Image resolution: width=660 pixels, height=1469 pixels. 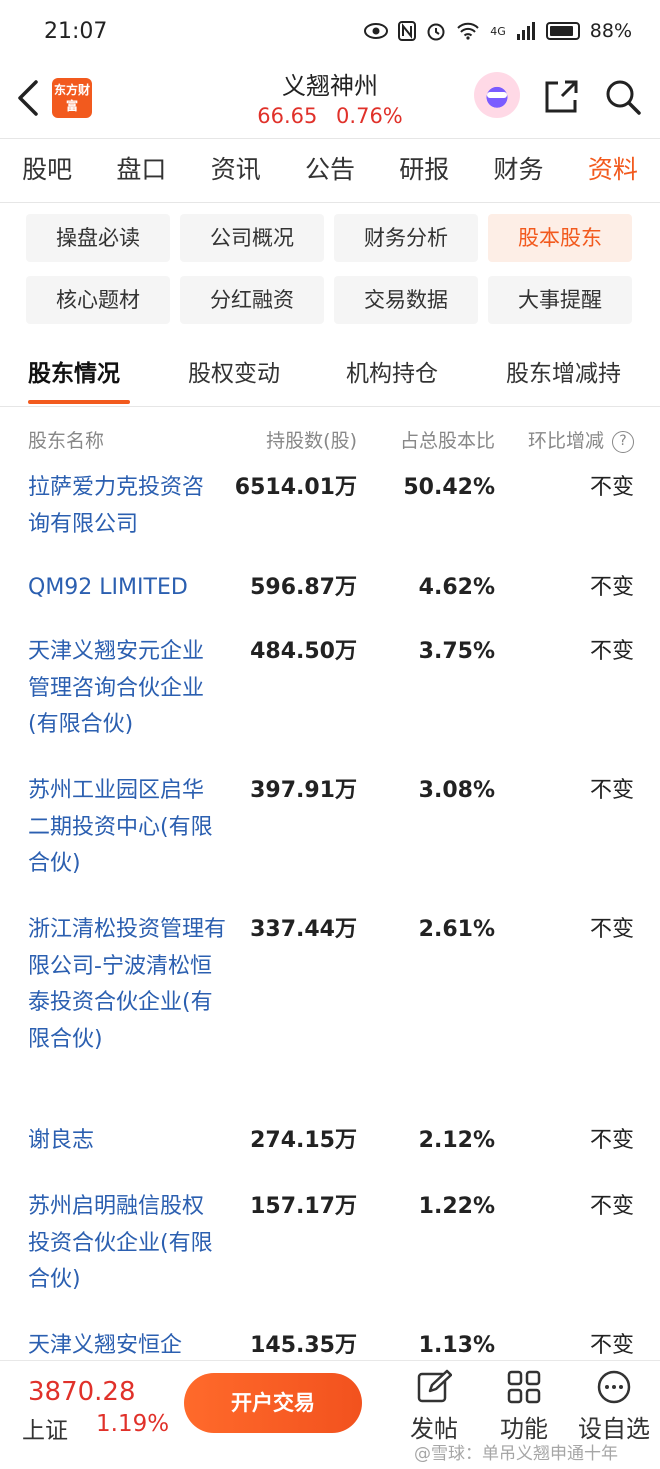 I want to click on post-button: 发帖, so click(x=434, y=1409).